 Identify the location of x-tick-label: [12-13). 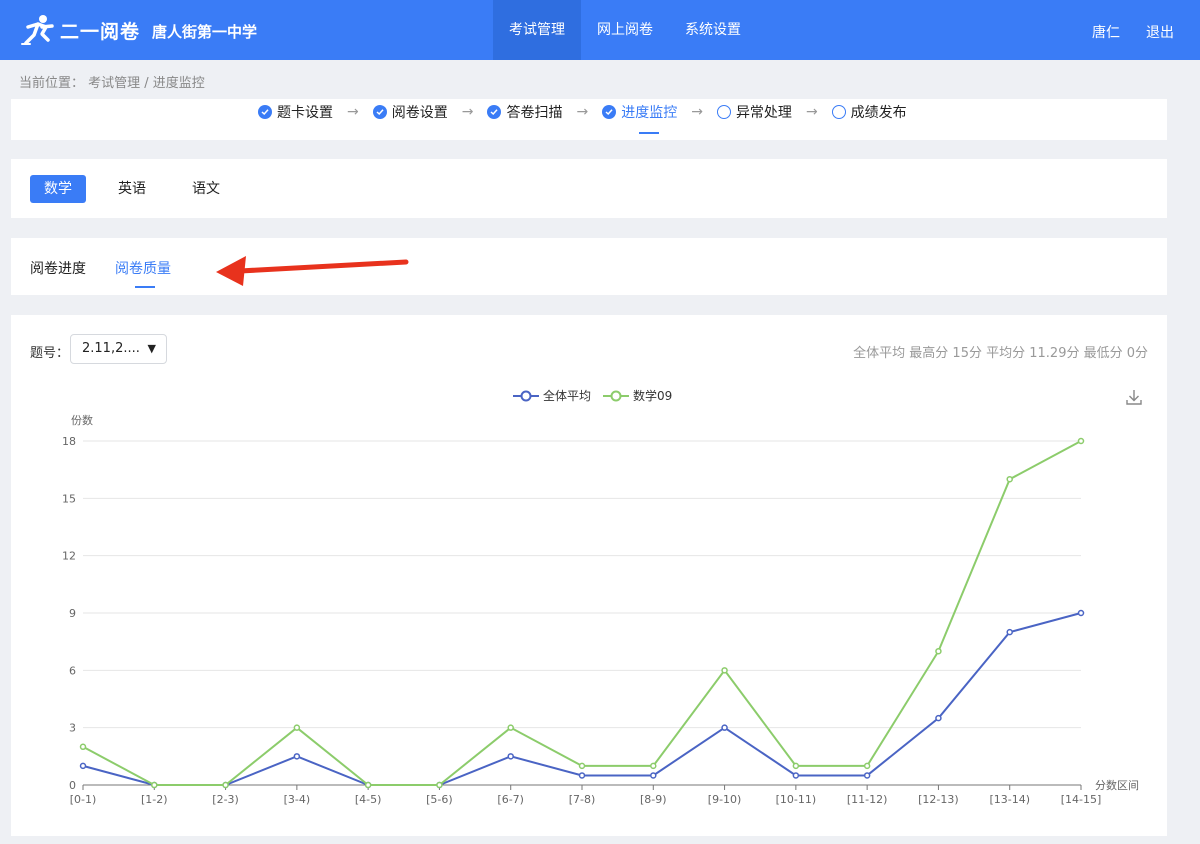
(938, 799).